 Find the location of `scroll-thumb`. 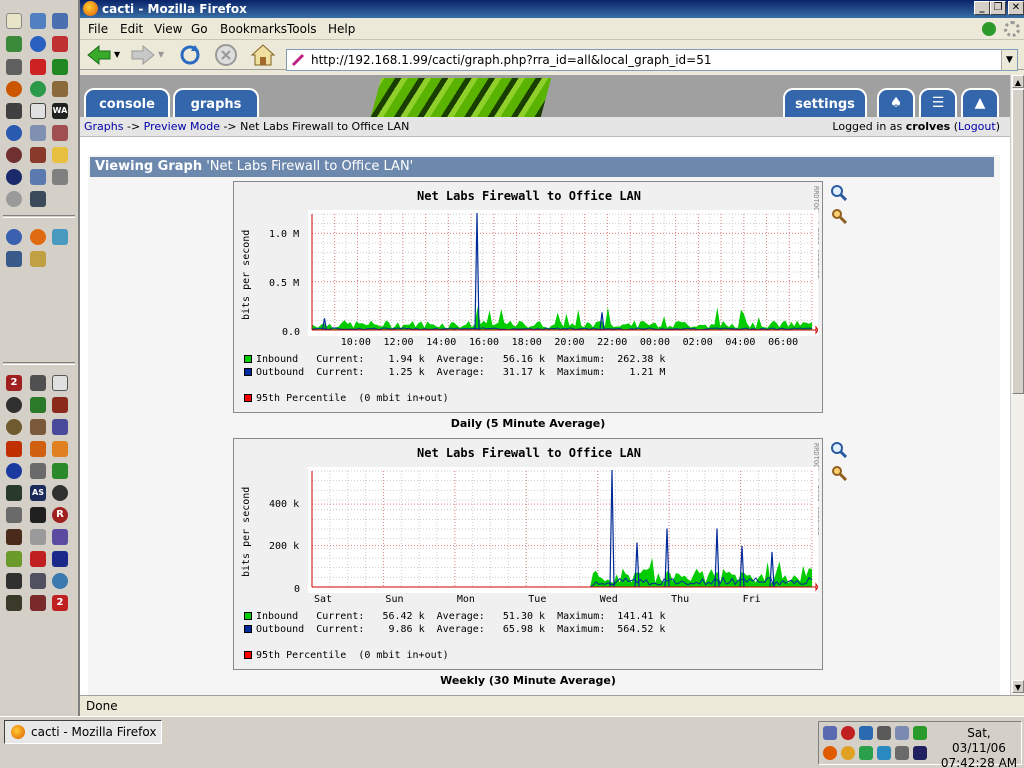

scroll-thumb is located at coordinates (1018, 241).